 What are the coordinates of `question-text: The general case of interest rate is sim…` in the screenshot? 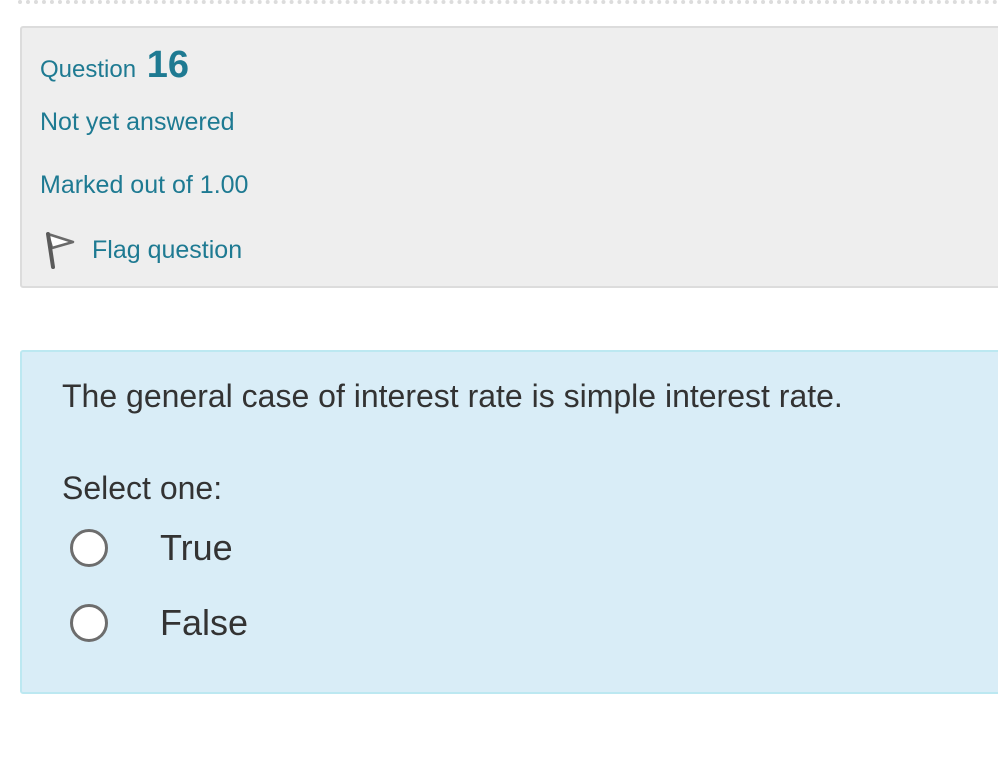 It's located at (452, 396).